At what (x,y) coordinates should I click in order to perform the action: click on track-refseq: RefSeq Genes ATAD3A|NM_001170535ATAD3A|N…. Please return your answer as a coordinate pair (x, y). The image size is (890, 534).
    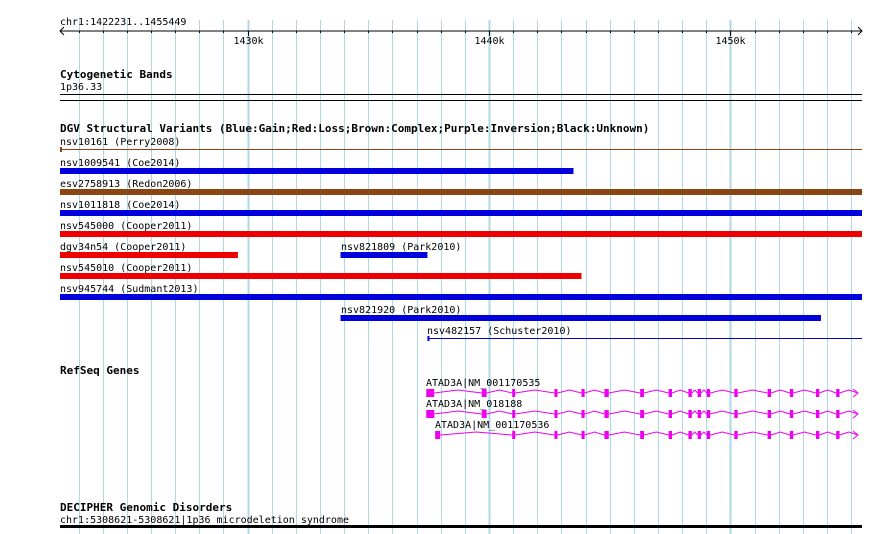
    Looking at the image, I should click on (459, 402).